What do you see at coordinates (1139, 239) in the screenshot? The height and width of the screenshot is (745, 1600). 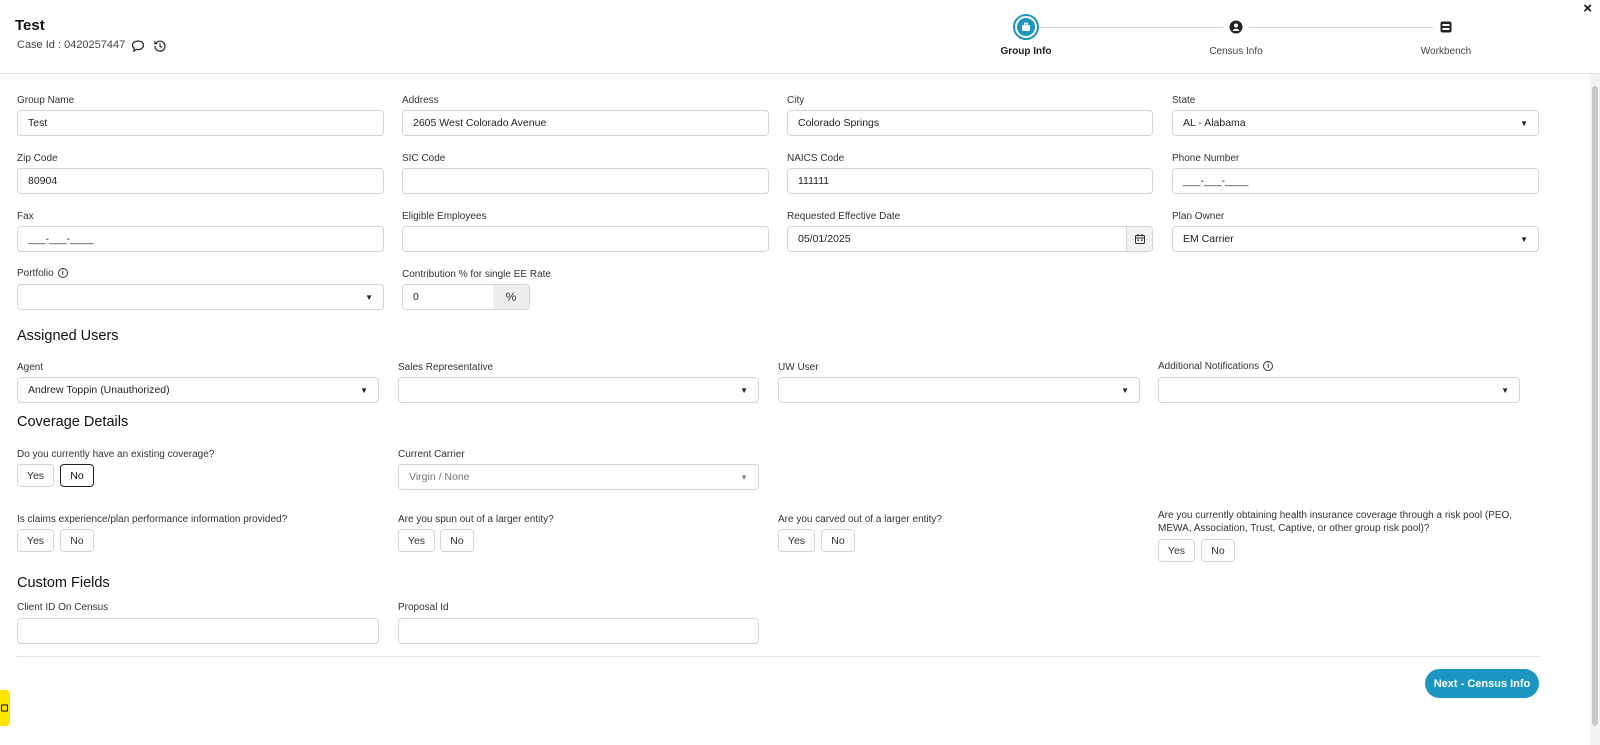 I see `calendar-icon` at bounding box center [1139, 239].